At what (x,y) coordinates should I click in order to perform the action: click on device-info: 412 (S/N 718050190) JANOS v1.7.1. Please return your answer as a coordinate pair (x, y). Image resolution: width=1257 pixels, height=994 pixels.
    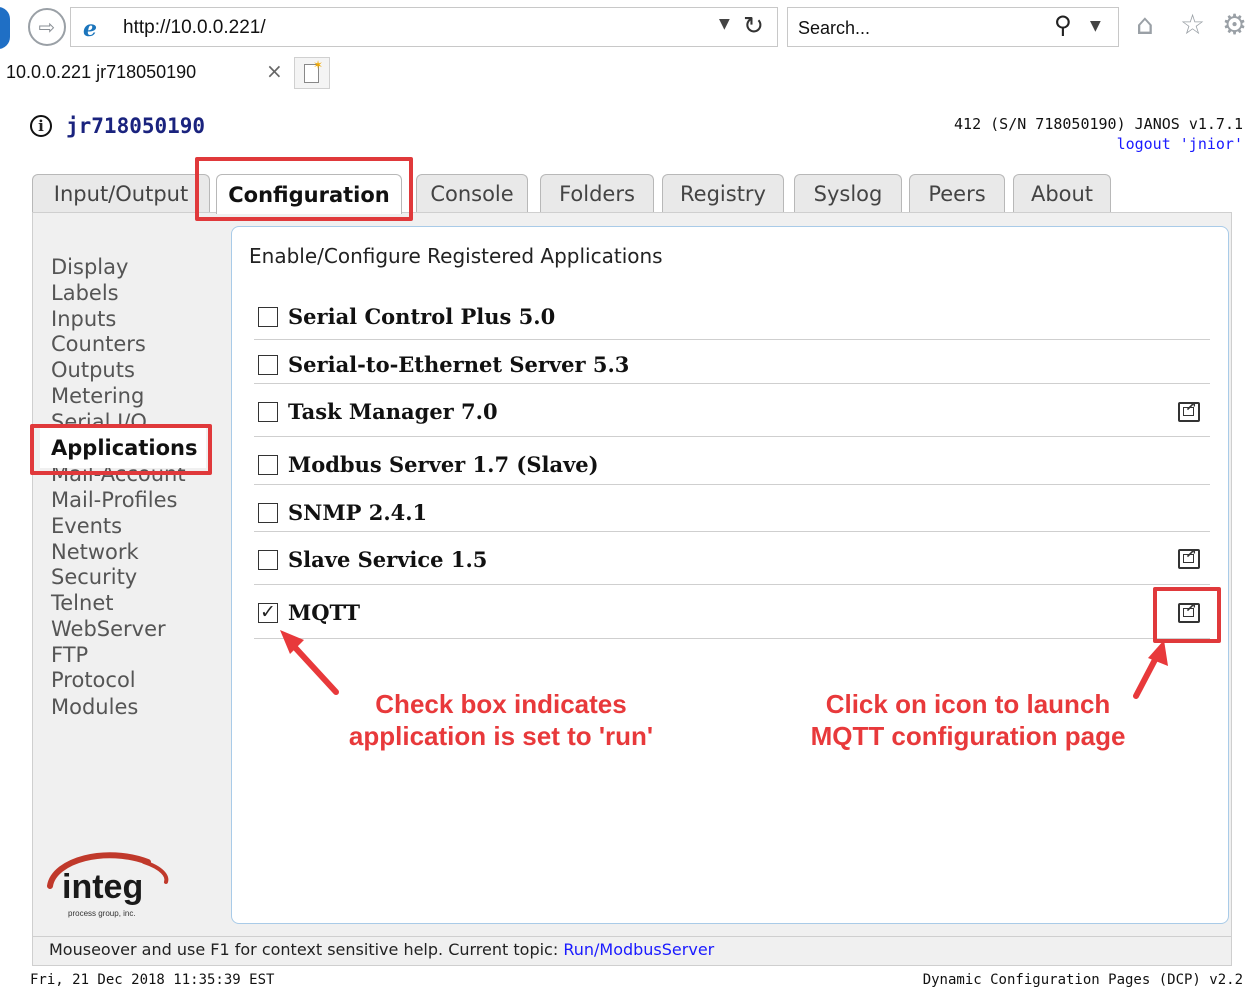
    Looking at the image, I should click on (1098, 124).